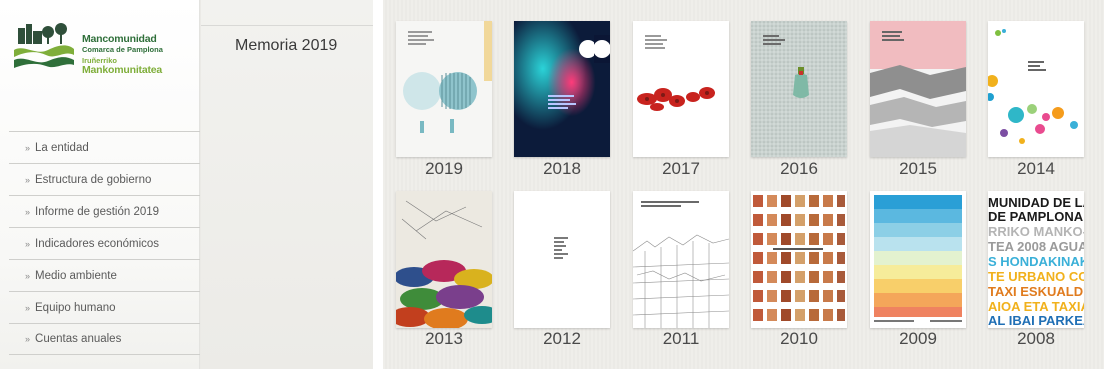  I want to click on sidebar-item-label: Cuentas anuales, so click(78, 339).